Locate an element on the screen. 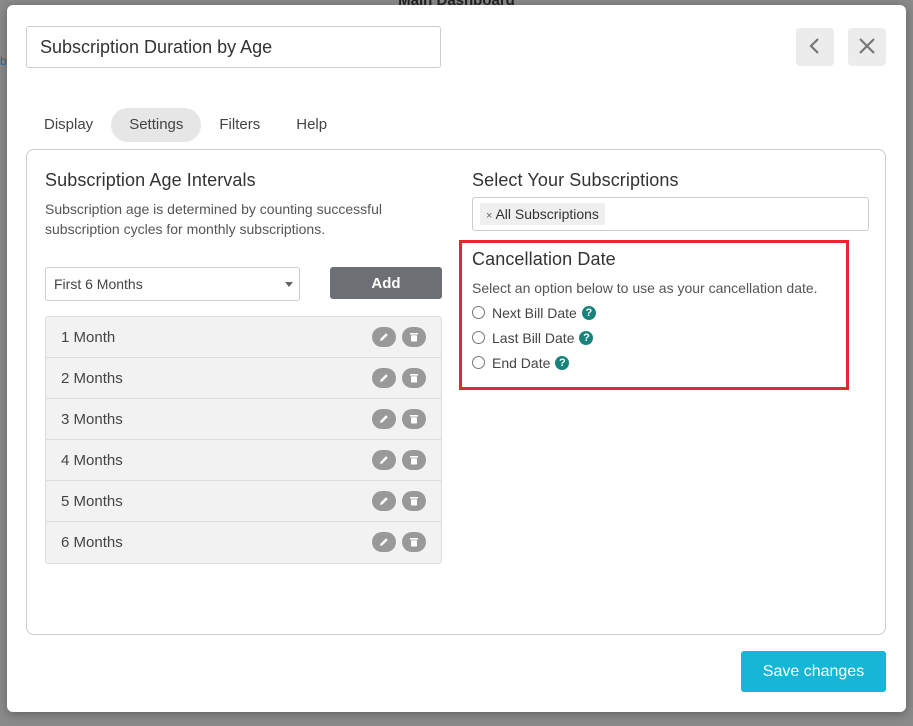 This screenshot has height=726, width=913. interval-label: 1 Month is located at coordinates (88, 337).